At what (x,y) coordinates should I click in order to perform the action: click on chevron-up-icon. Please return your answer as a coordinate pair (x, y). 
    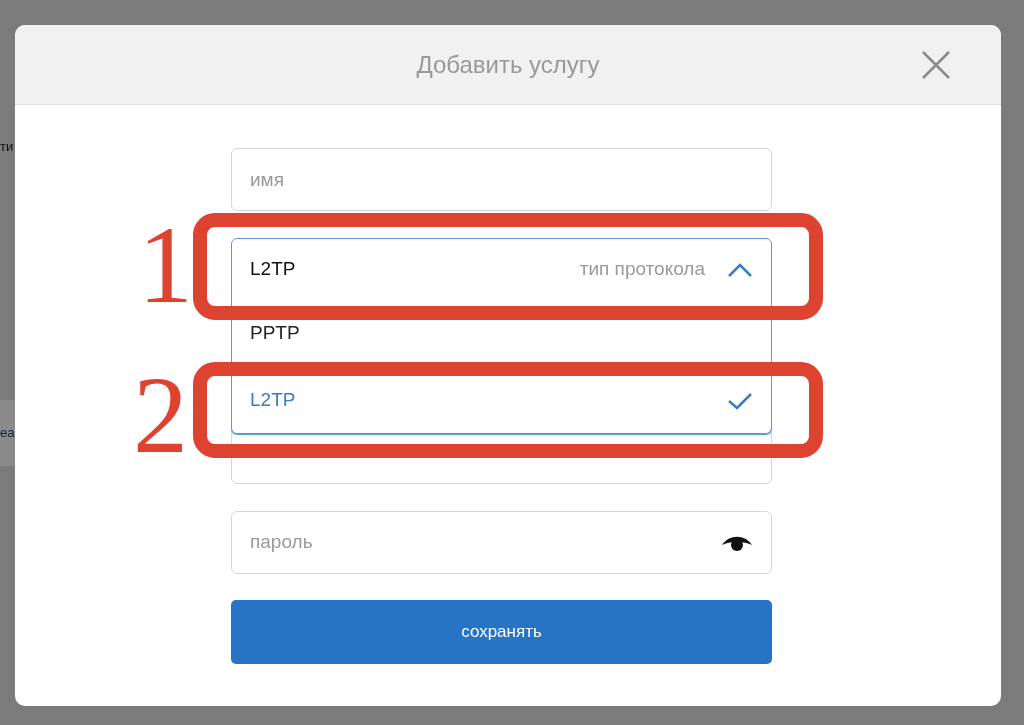
    Looking at the image, I should click on (740, 269).